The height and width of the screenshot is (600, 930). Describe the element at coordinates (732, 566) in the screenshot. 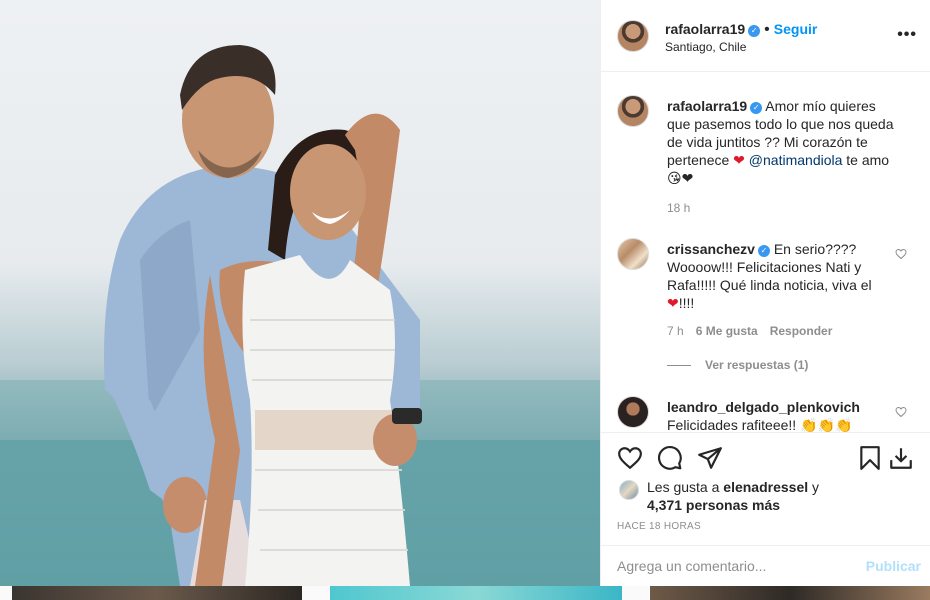

I see `comment-input` at that location.